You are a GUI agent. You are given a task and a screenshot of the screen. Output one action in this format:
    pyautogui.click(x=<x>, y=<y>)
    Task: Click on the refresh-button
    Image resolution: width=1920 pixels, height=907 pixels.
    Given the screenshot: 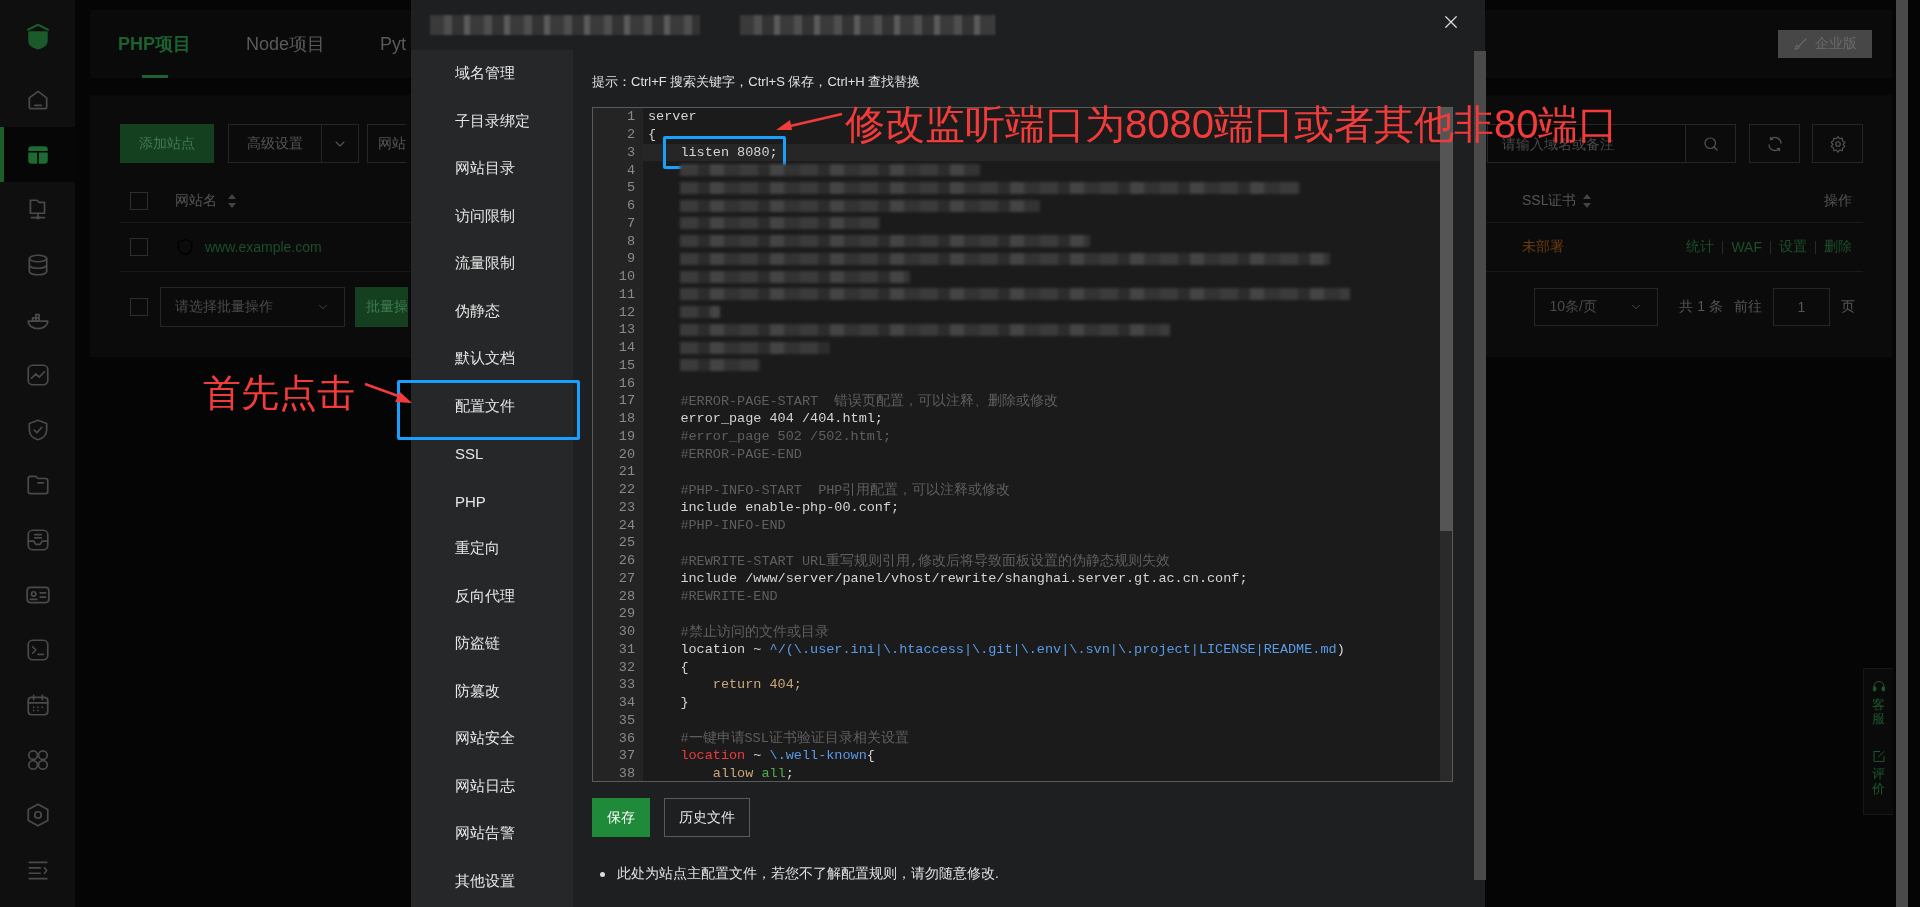 What is the action you would take?
    pyautogui.click(x=1774, y=143)
    